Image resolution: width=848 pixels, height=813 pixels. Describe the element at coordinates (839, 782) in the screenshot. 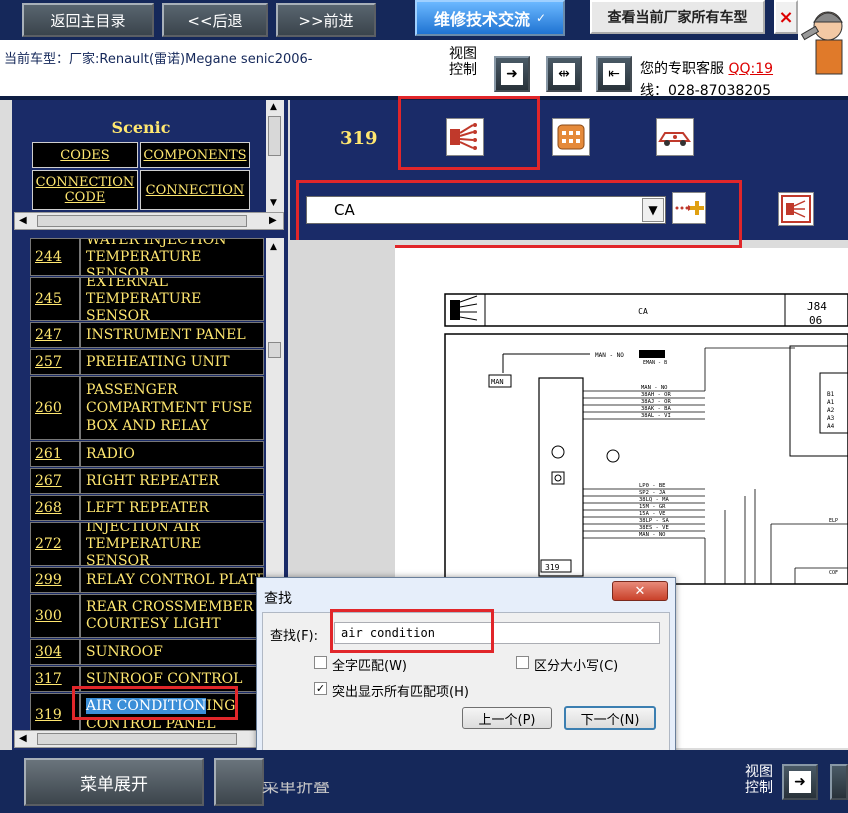

I see `bottom-view-more-button` at that location.